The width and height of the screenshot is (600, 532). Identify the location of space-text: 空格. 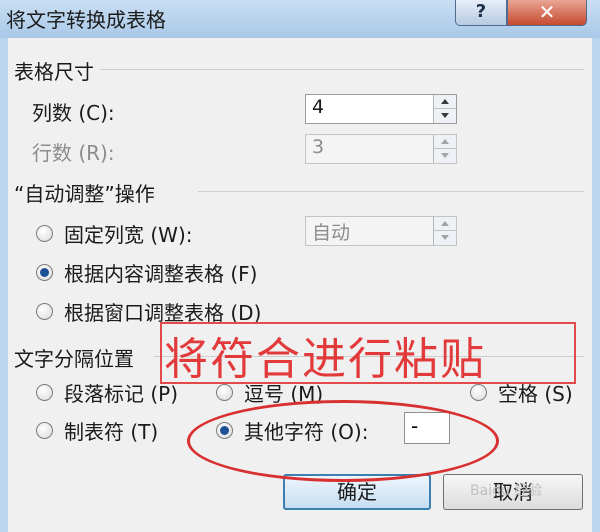
(518, 394).